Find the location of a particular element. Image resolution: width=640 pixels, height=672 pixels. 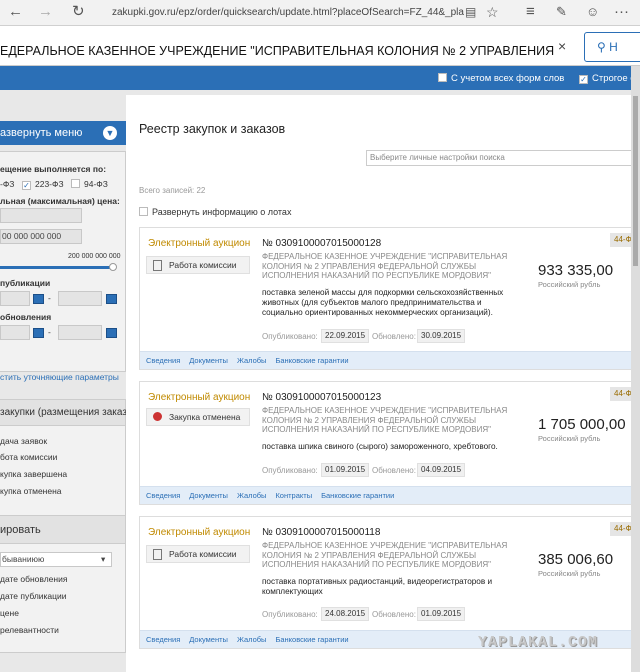

published-date: 01.09.2015 is located at coordinates (345, 470).